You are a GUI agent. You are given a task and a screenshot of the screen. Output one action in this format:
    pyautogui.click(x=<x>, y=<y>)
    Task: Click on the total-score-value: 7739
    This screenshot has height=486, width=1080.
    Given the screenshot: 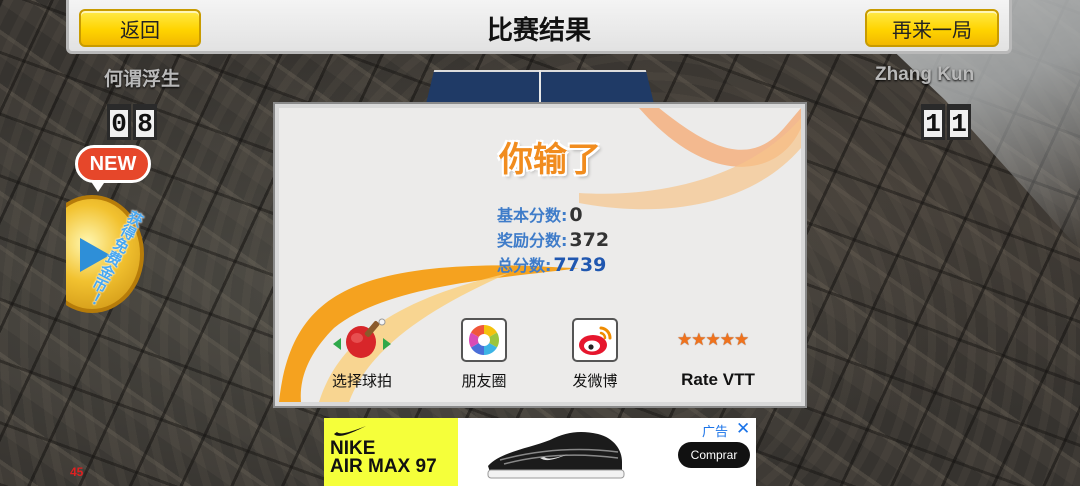 What is the action you would take?
    pyautogui.click(x=580, y=265)
    